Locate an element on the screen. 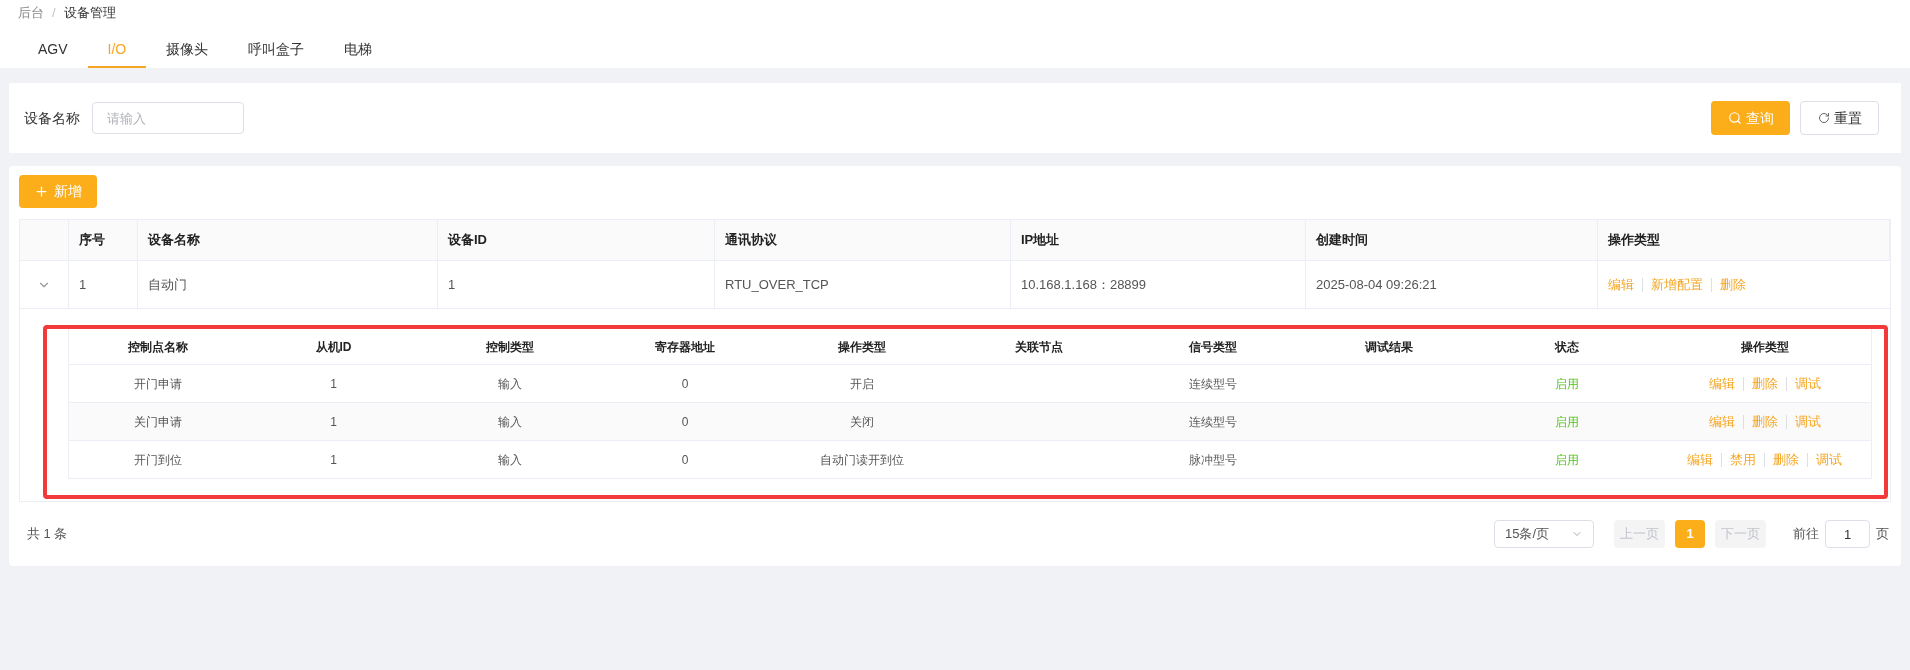 The width and height of the screenshot is (1910, 670). table-cell-text: 脉冲型号 is located at coordinates (1213, 460).